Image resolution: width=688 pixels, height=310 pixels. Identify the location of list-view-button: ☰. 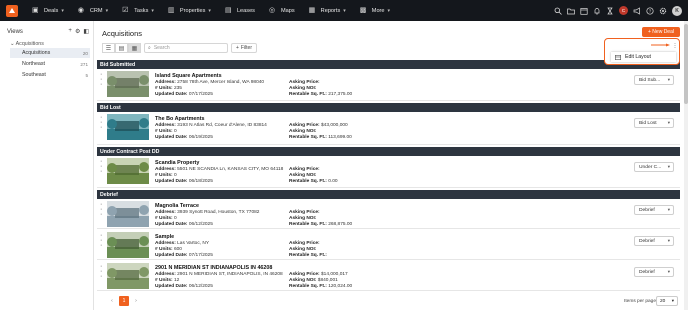
(108, 48).